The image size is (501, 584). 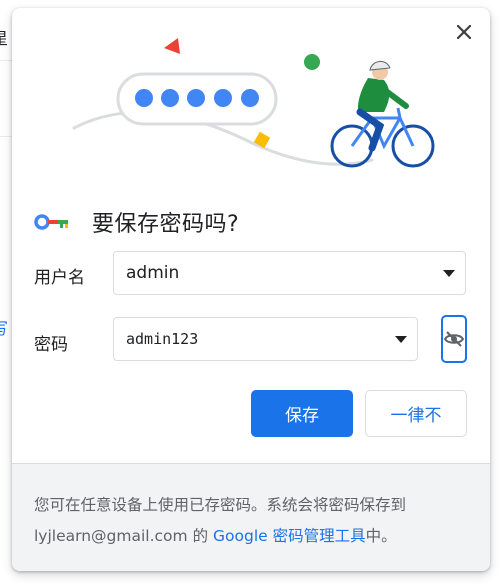 What do you see at coordinates (153, 273) in the screenshot?
I see `username-value: admin` at bounding box center [153, 273].